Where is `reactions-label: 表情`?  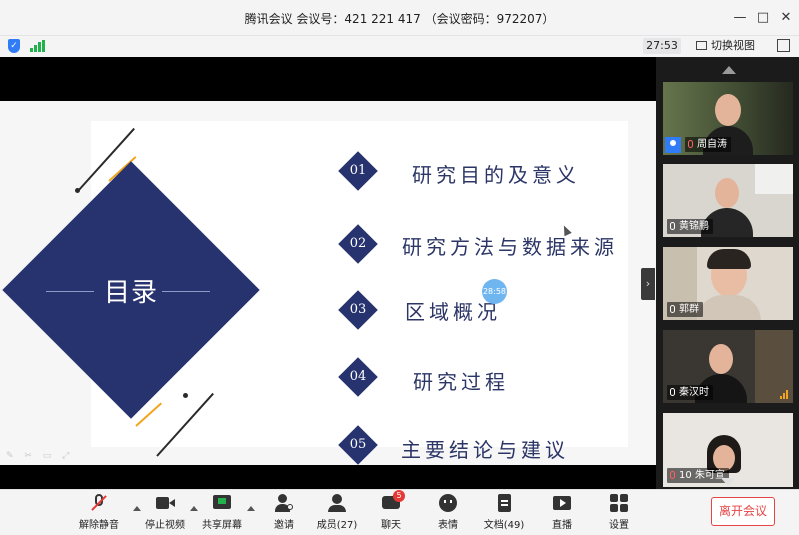
reactions-label: 表情 is located at coordinates (448, 525).